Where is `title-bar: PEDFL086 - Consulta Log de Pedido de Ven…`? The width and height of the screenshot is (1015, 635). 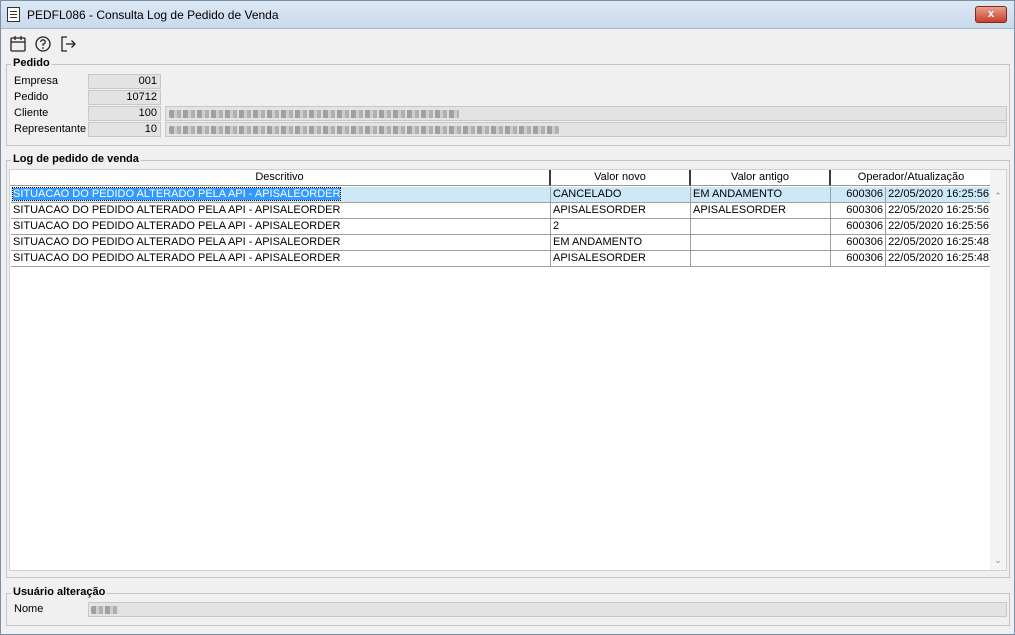
title-bar: PEDFL086 - Consulta Log de Pedido de Ven… is located at coordinates (507, 15).